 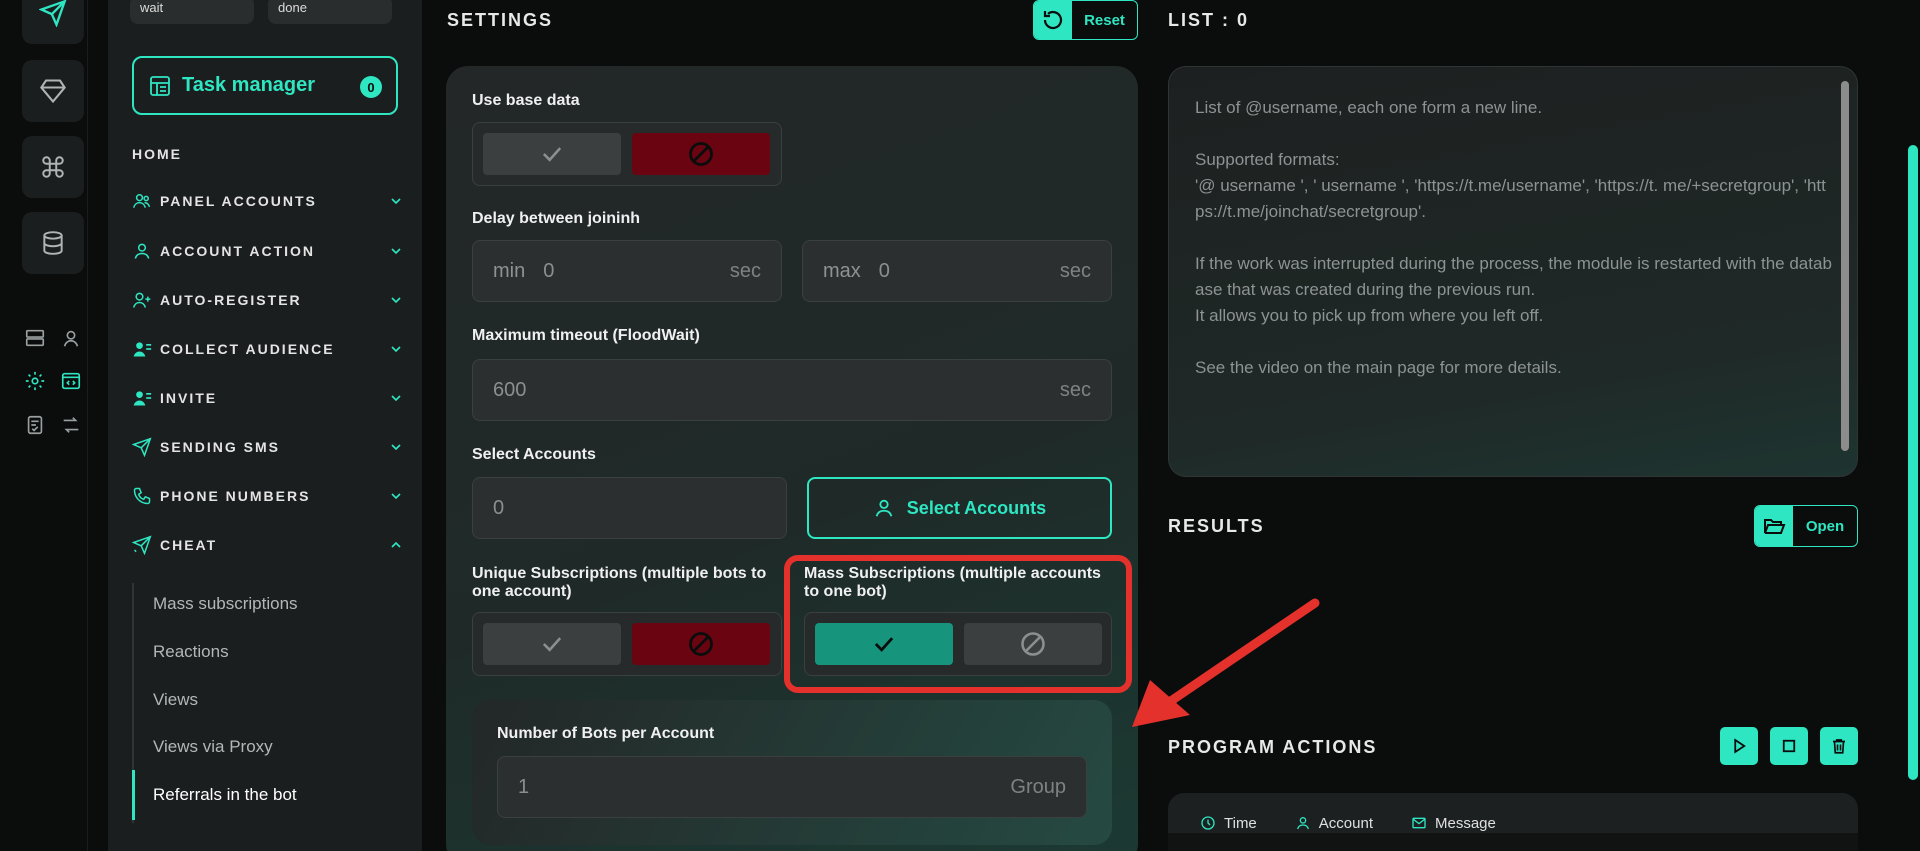 What do you see at coordinates (142, 496) in the screenshot?
I see `phone-icon` at bounding box center [142, 496].